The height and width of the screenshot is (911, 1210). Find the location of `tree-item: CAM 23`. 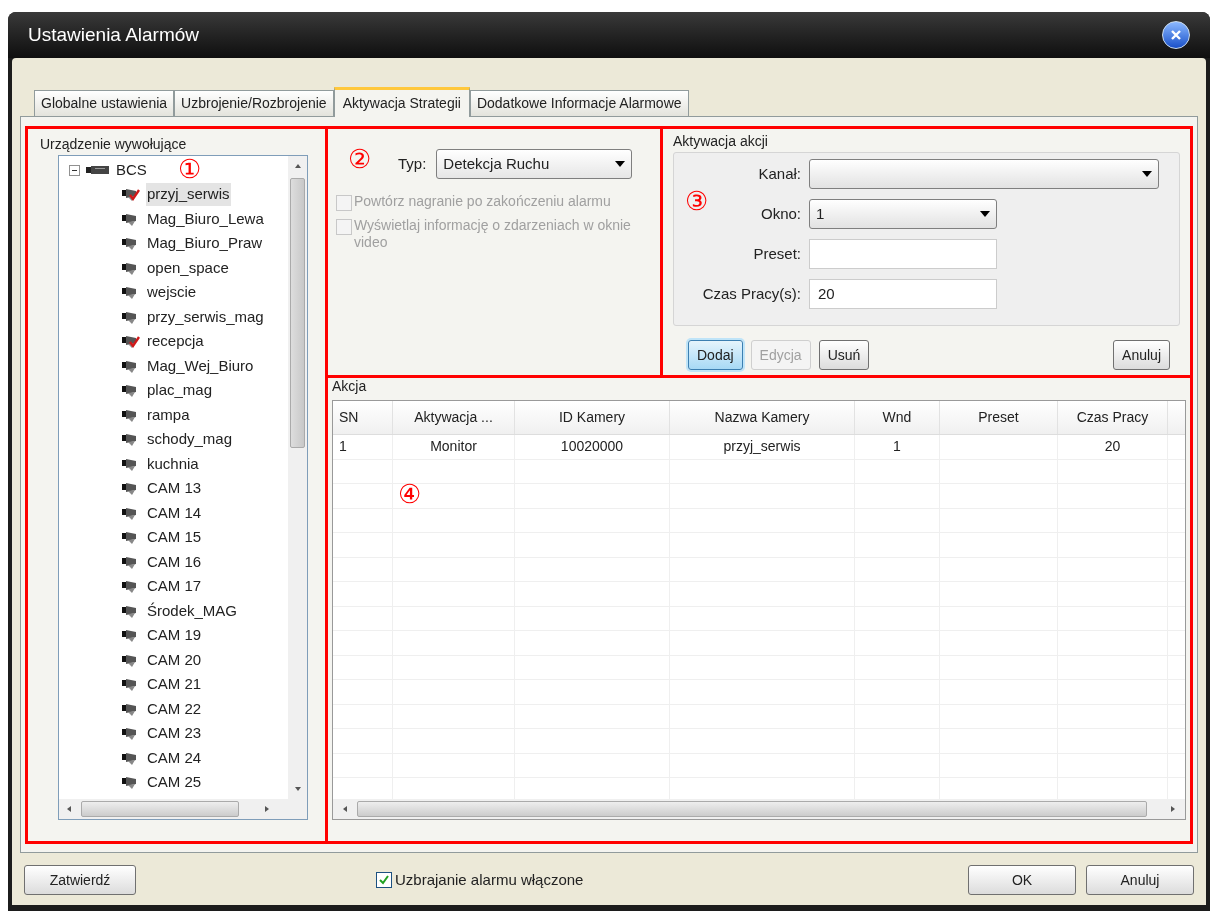

tree-item: CAM 23 is located at coordinates (174, 733).